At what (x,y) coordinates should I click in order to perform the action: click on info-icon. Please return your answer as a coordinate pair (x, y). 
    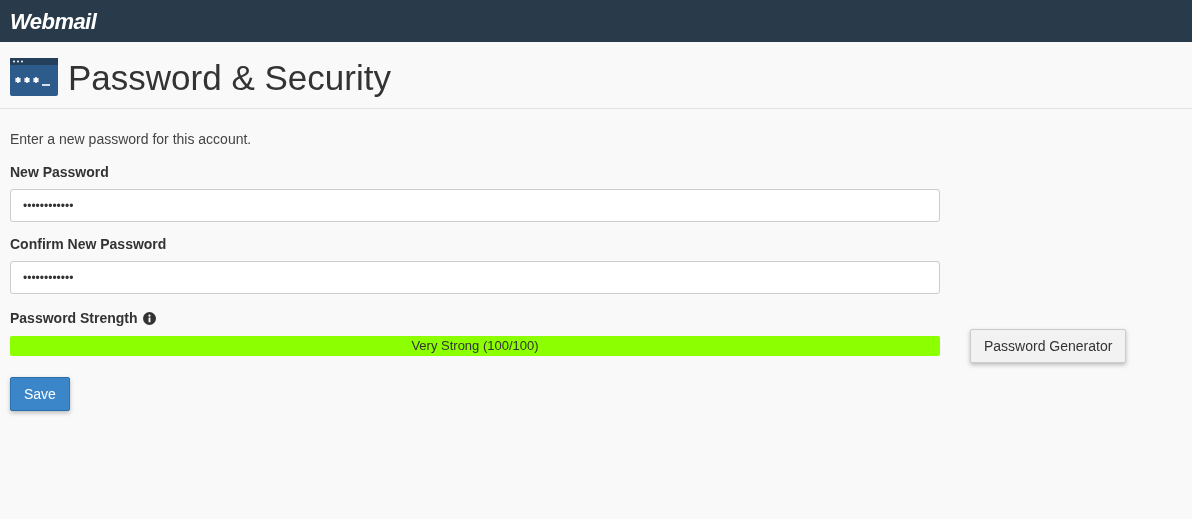
    Looking at the image, I should click on (149, 318).